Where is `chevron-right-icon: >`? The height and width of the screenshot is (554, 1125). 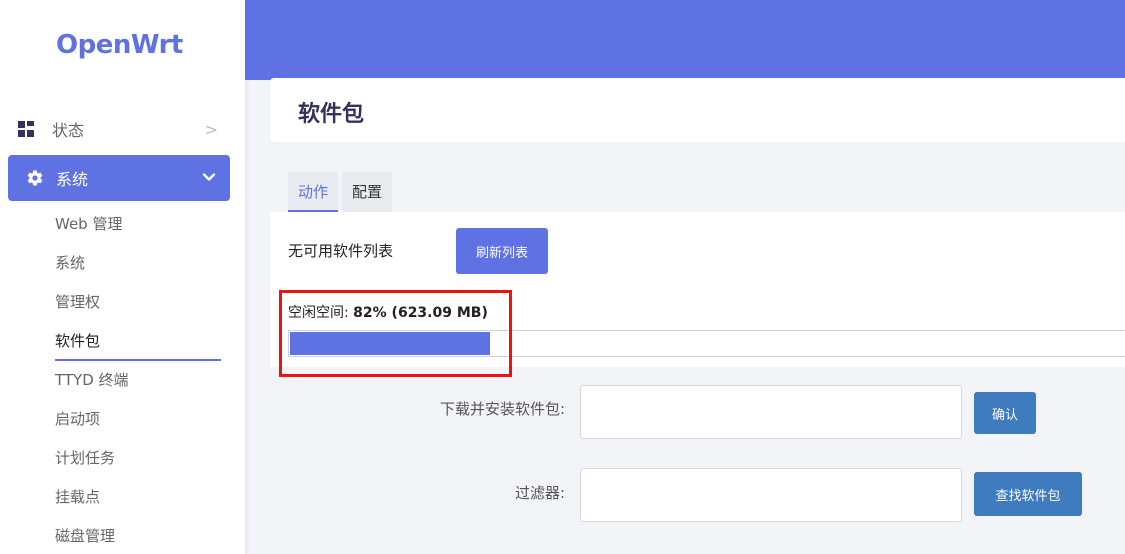
chevron-right-icon: > is located at coordinates (211, 129).